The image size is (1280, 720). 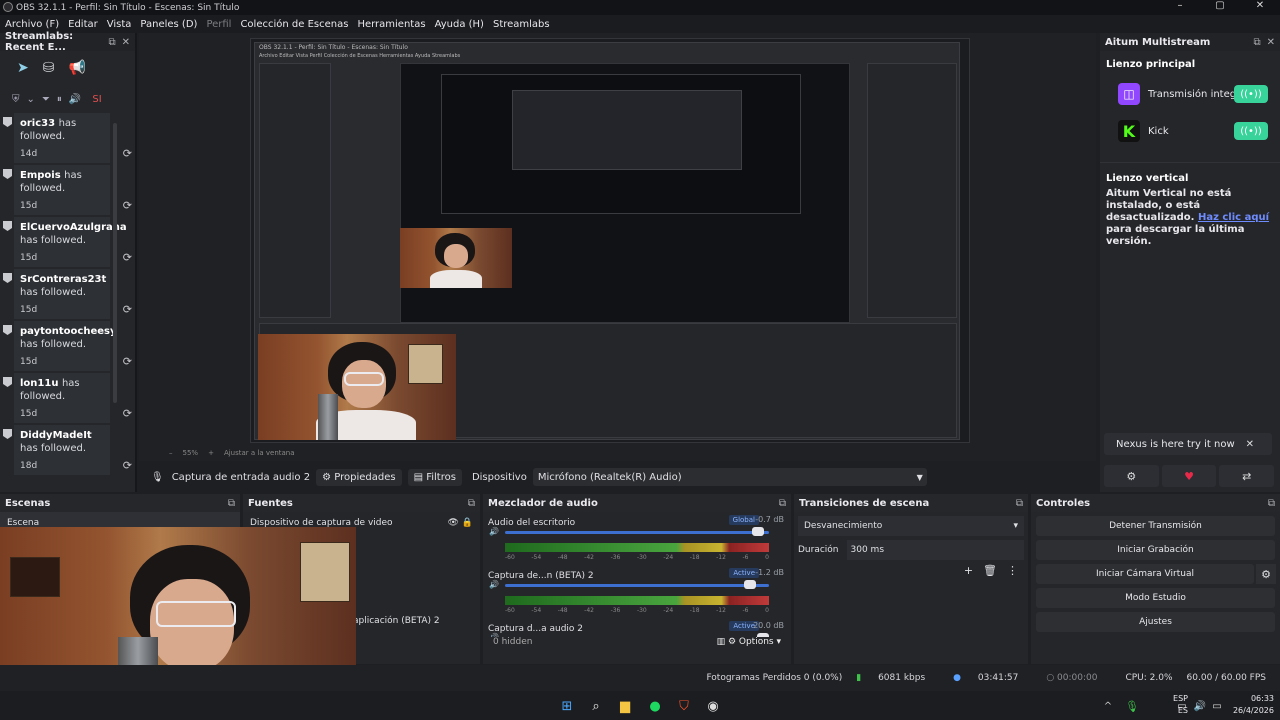 What do you see at coordinates (359, 477) in the screenshot?
I see `properties-button: ⚙ Propiedades` at bounding box center [359, 477].